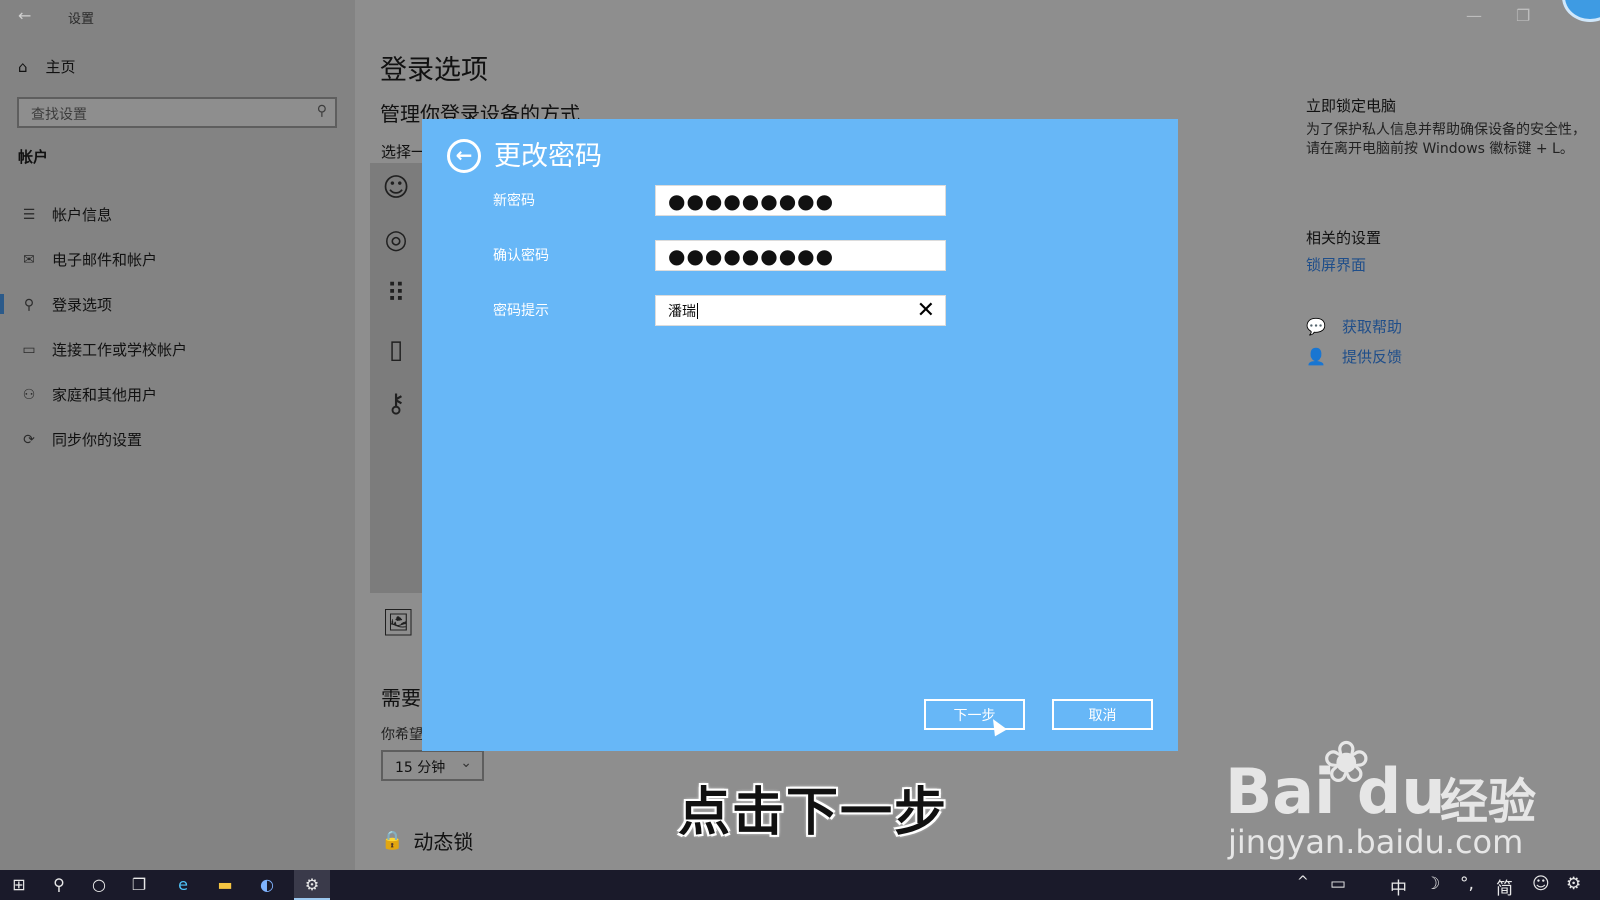 The image size is (1600, 900). What do you see at coordinates (177, 112) in the screenshot?
I see `search-input: 查找设置 ⚲` at bounding box center [177, 112].